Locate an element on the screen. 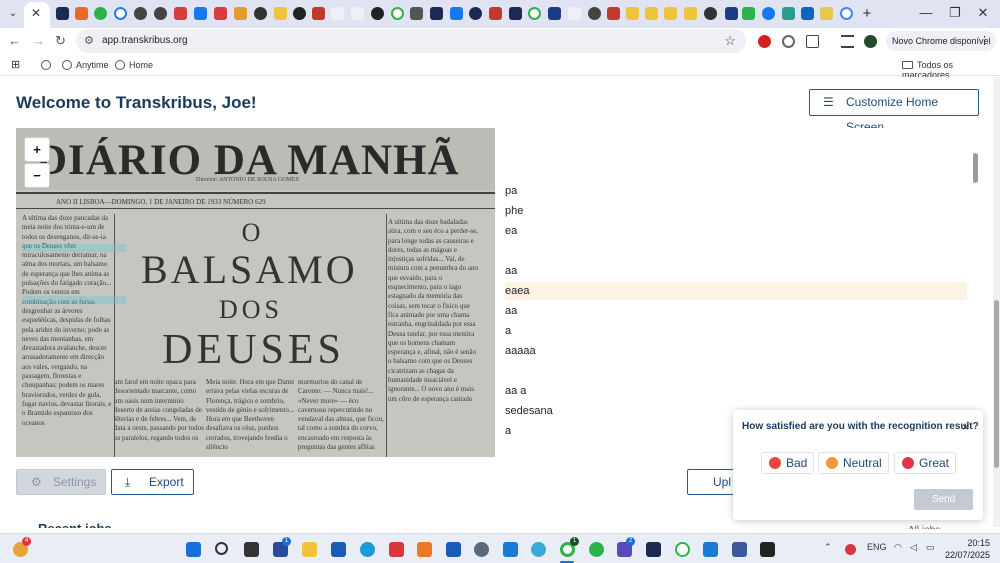  more-menu-icon: ⋮ is located at coordinates (984, 41).